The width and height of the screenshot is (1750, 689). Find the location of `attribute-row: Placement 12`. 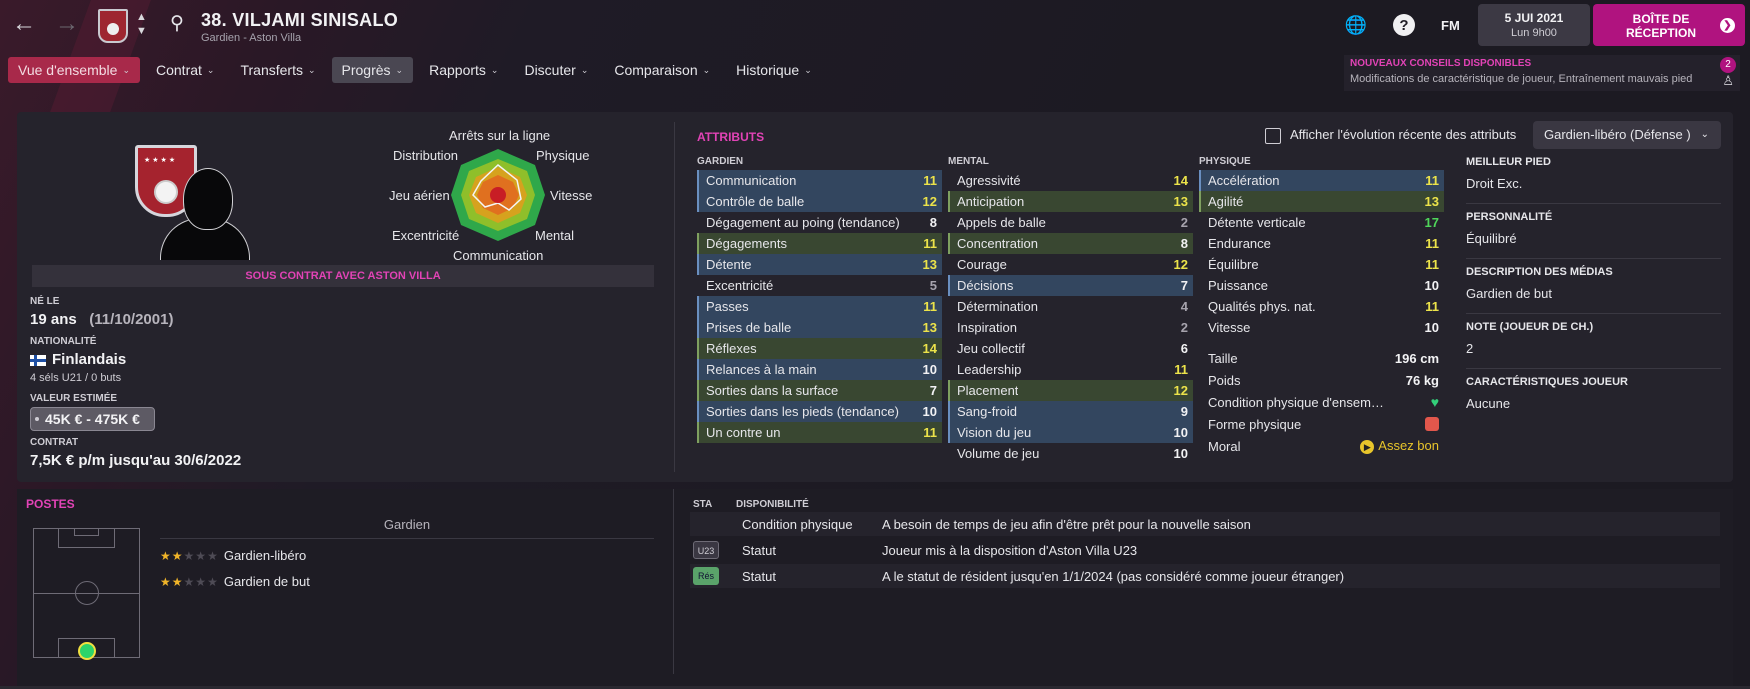

attribute-row: Placement 12 is located at coordinates (1070, 390).